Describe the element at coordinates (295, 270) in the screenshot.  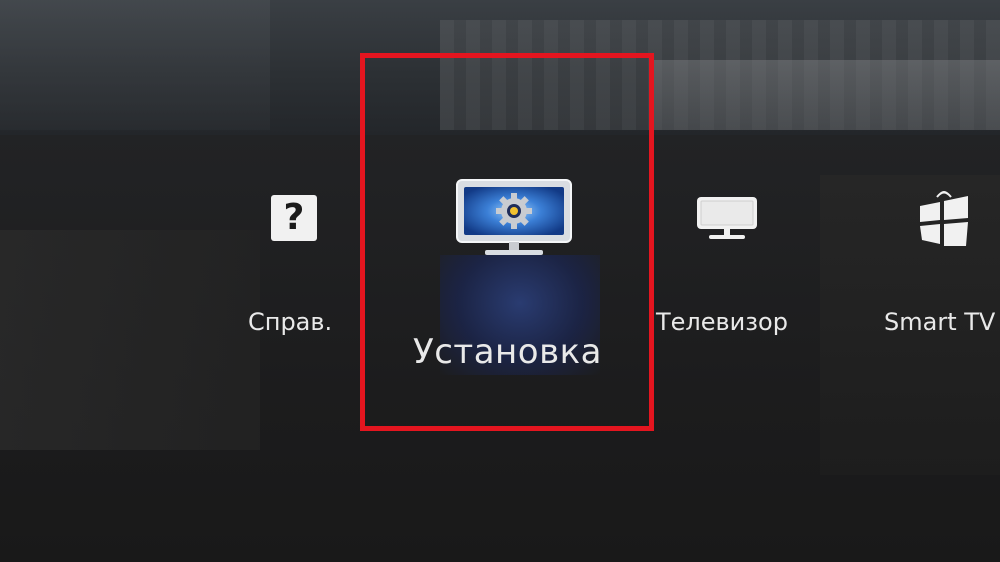
I see `menu-item-help: ? Справ.` at that location.